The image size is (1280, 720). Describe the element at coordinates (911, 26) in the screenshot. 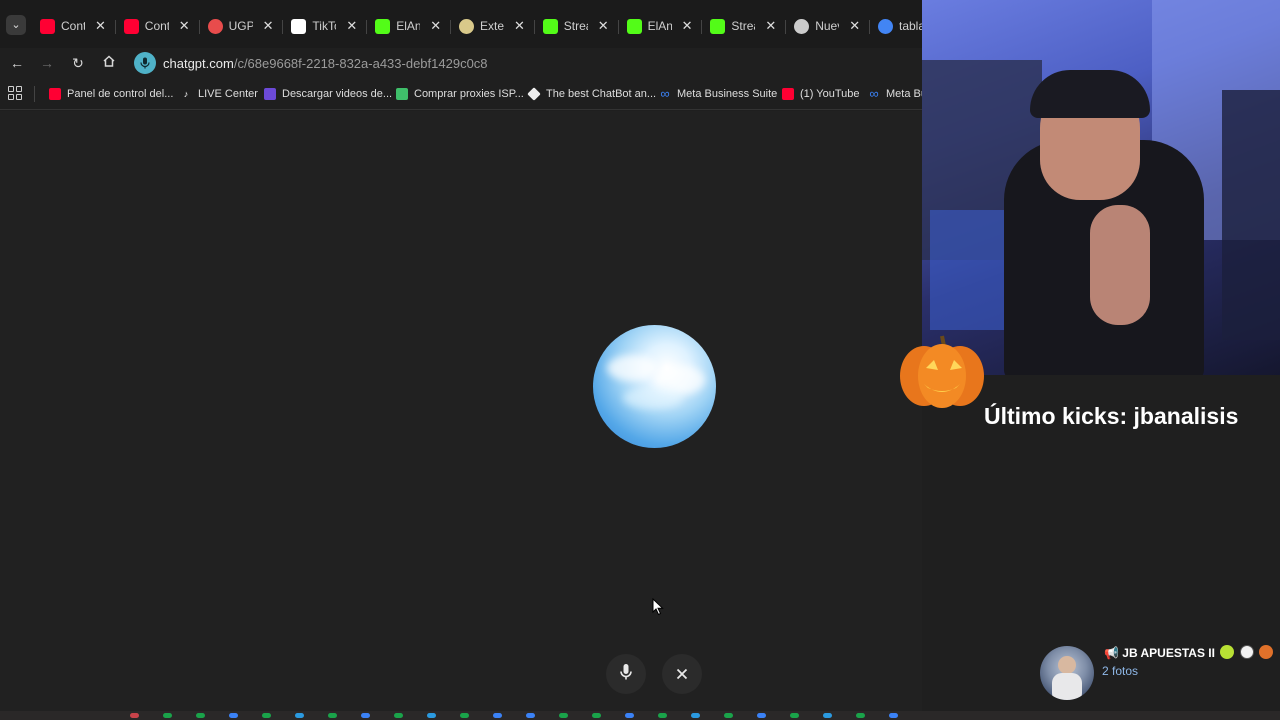

I see `tab-label: tabla` at that location.